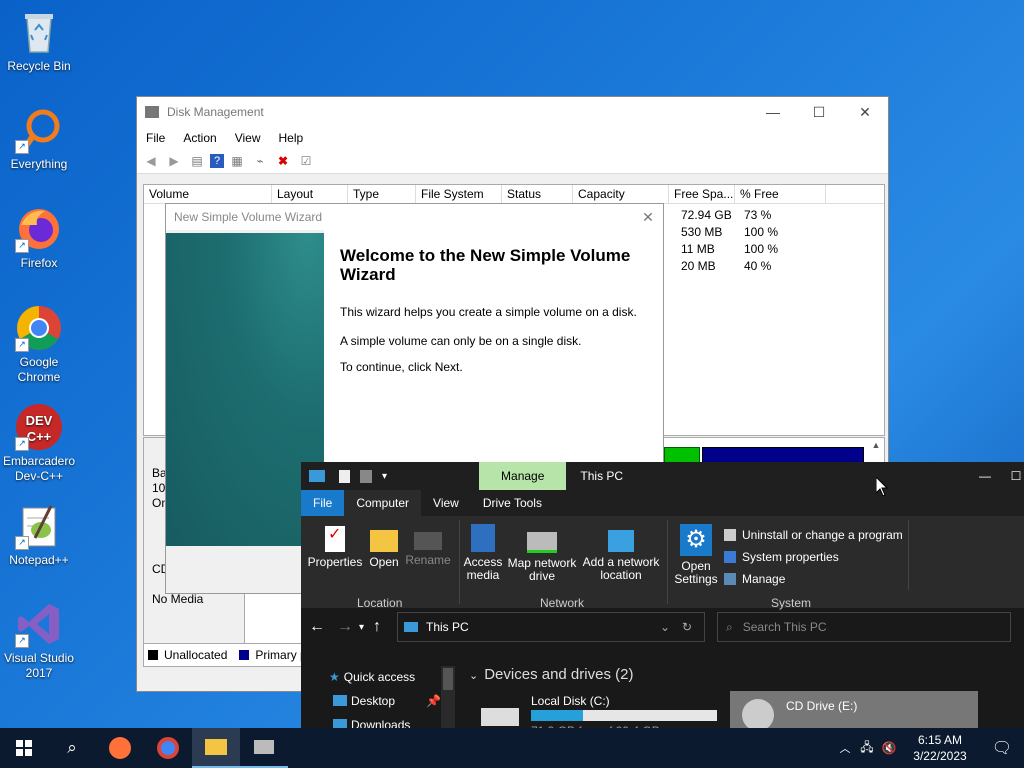  I want to click on search-box: ⌕ Search This PC, so click(864, 627).